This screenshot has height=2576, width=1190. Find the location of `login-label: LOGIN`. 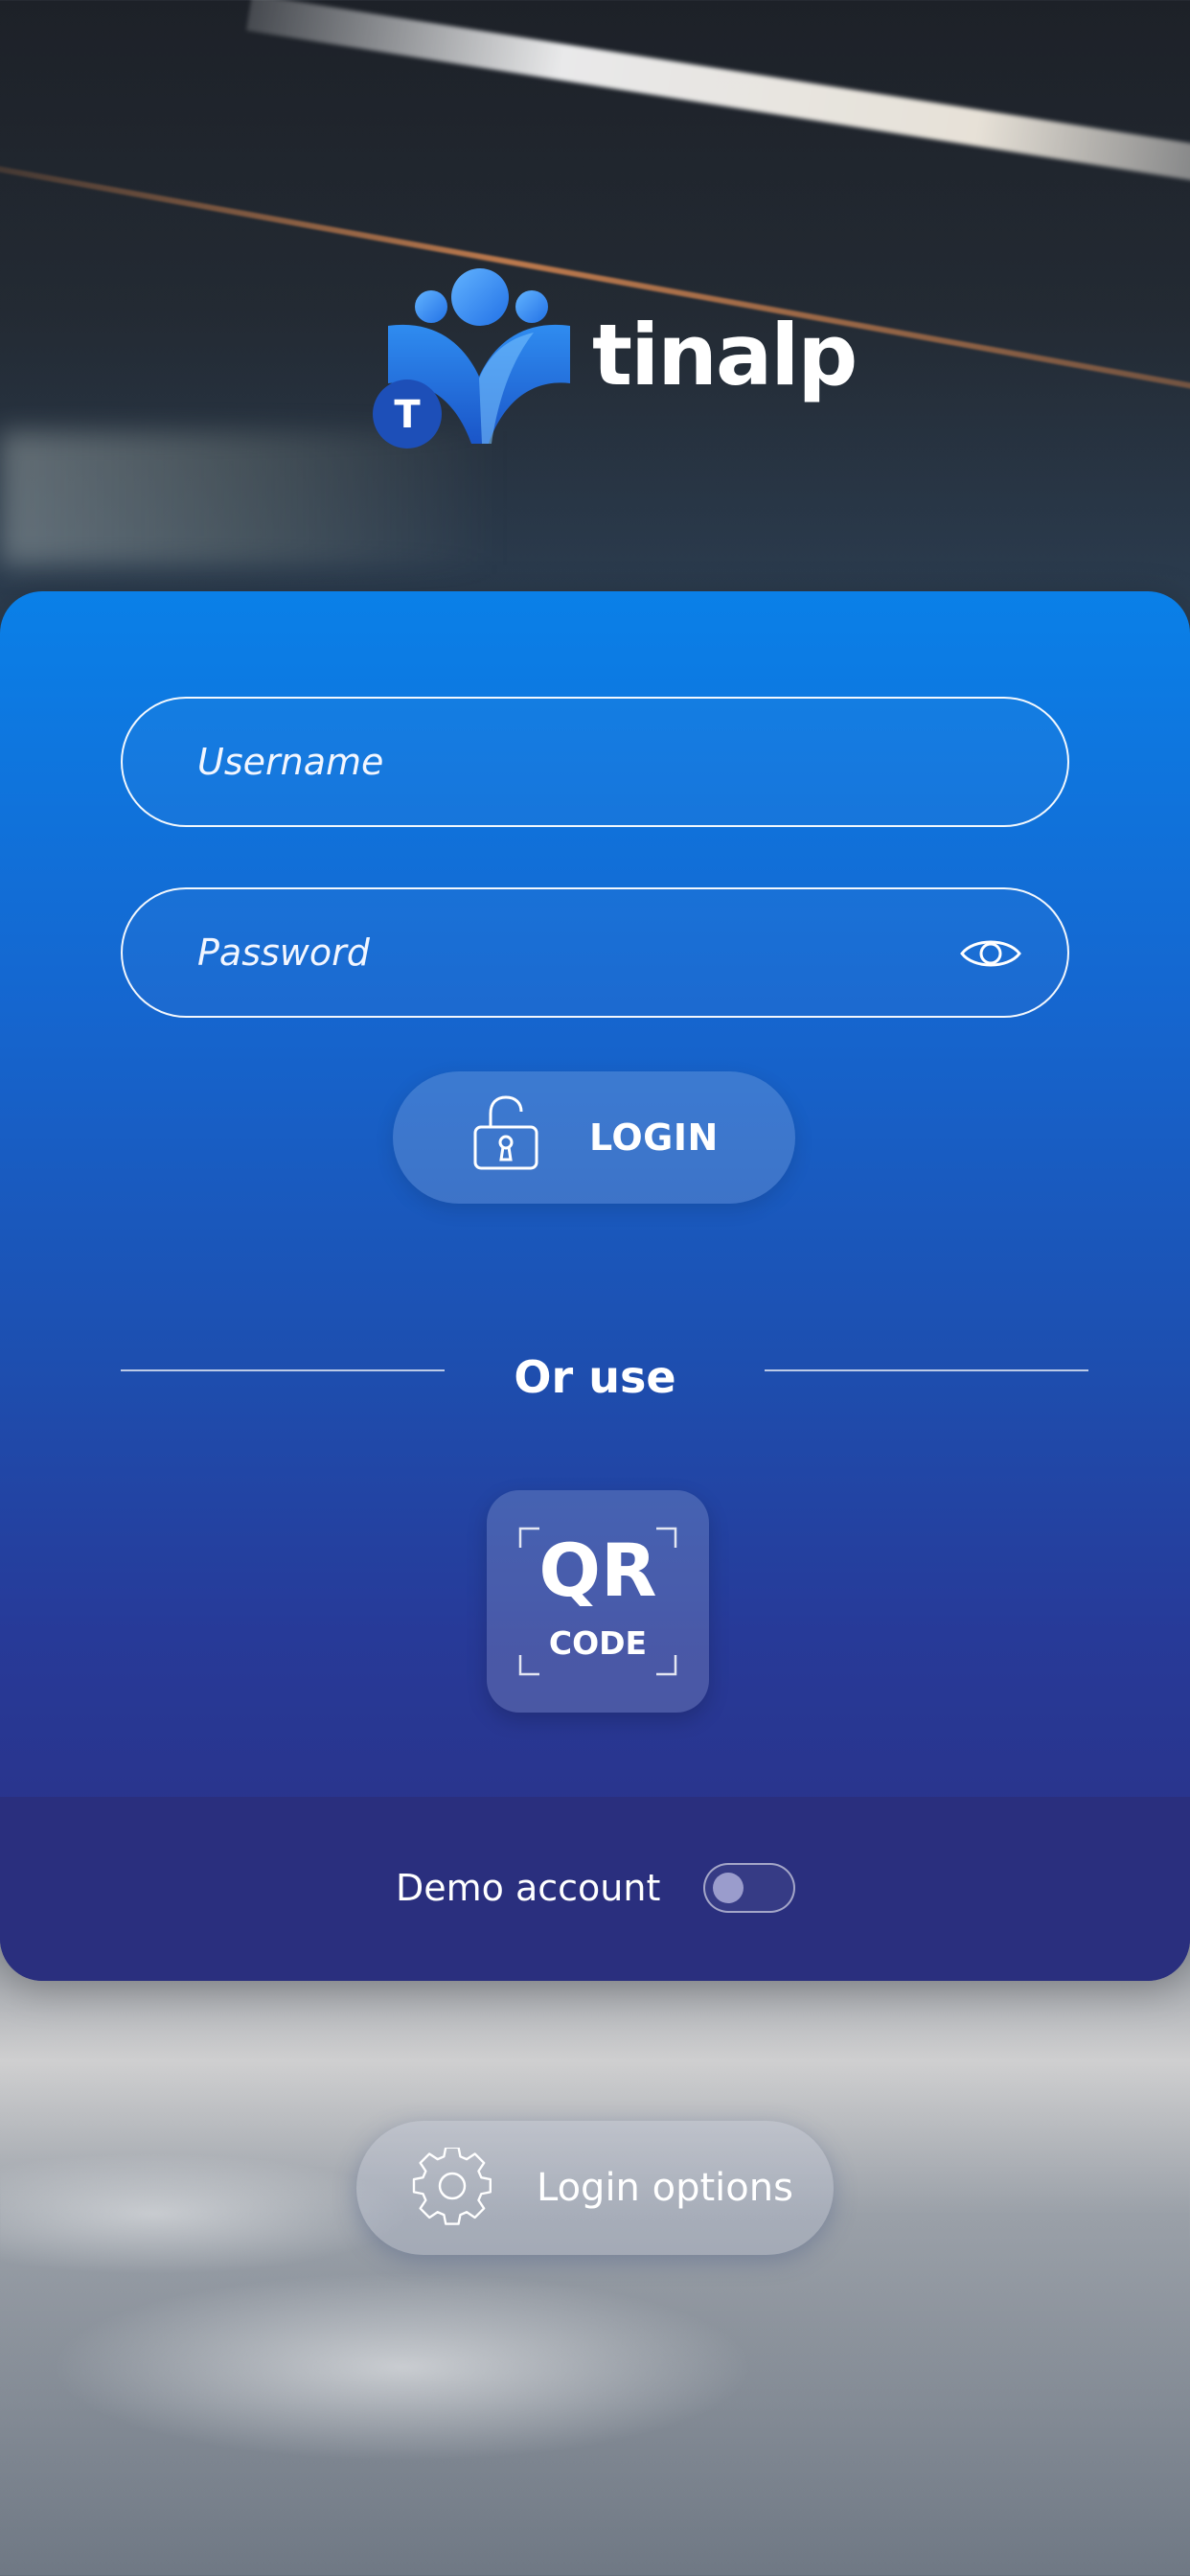

login-label: LOGIN is located at coordinates (654, 1137).